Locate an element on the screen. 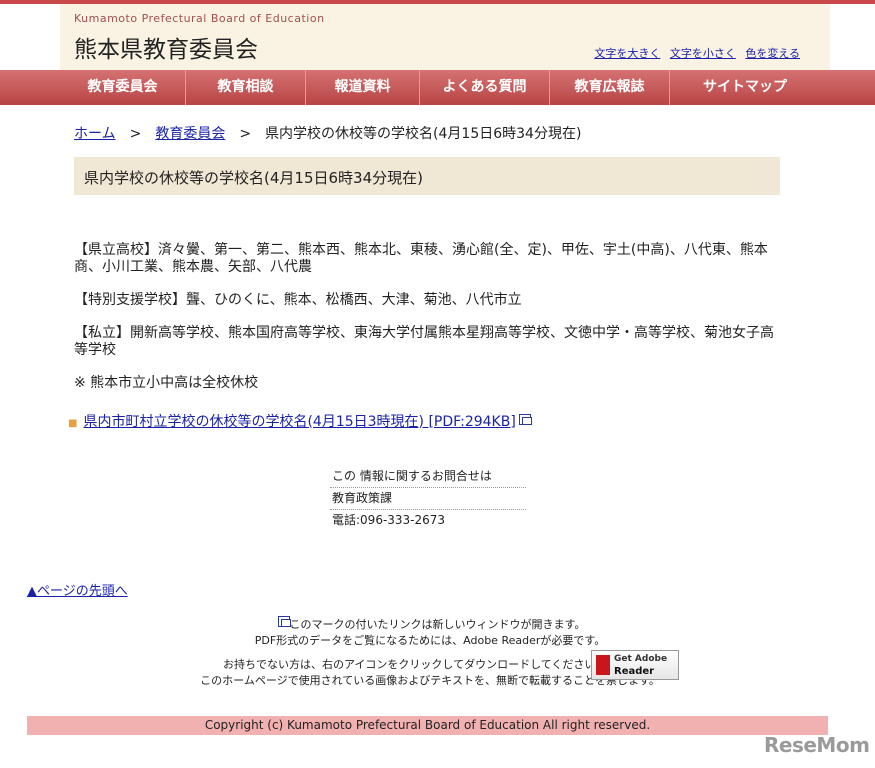  breadcrumb: ホーム > 教育委員会 > 県内学校の休校等の学校名(4月15日6時34分現在) is located at coordinates (327, 133).